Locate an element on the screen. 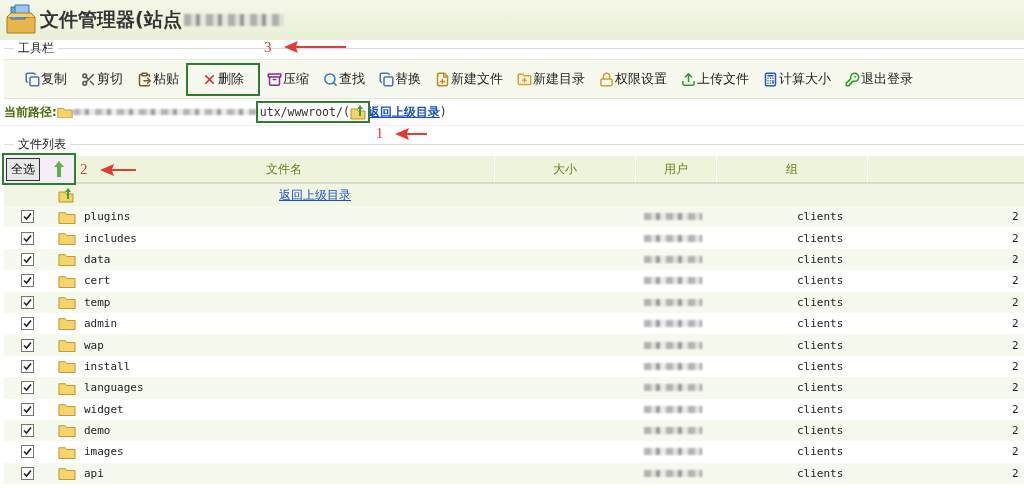  lock-icon is located at coordinates (606, 79).